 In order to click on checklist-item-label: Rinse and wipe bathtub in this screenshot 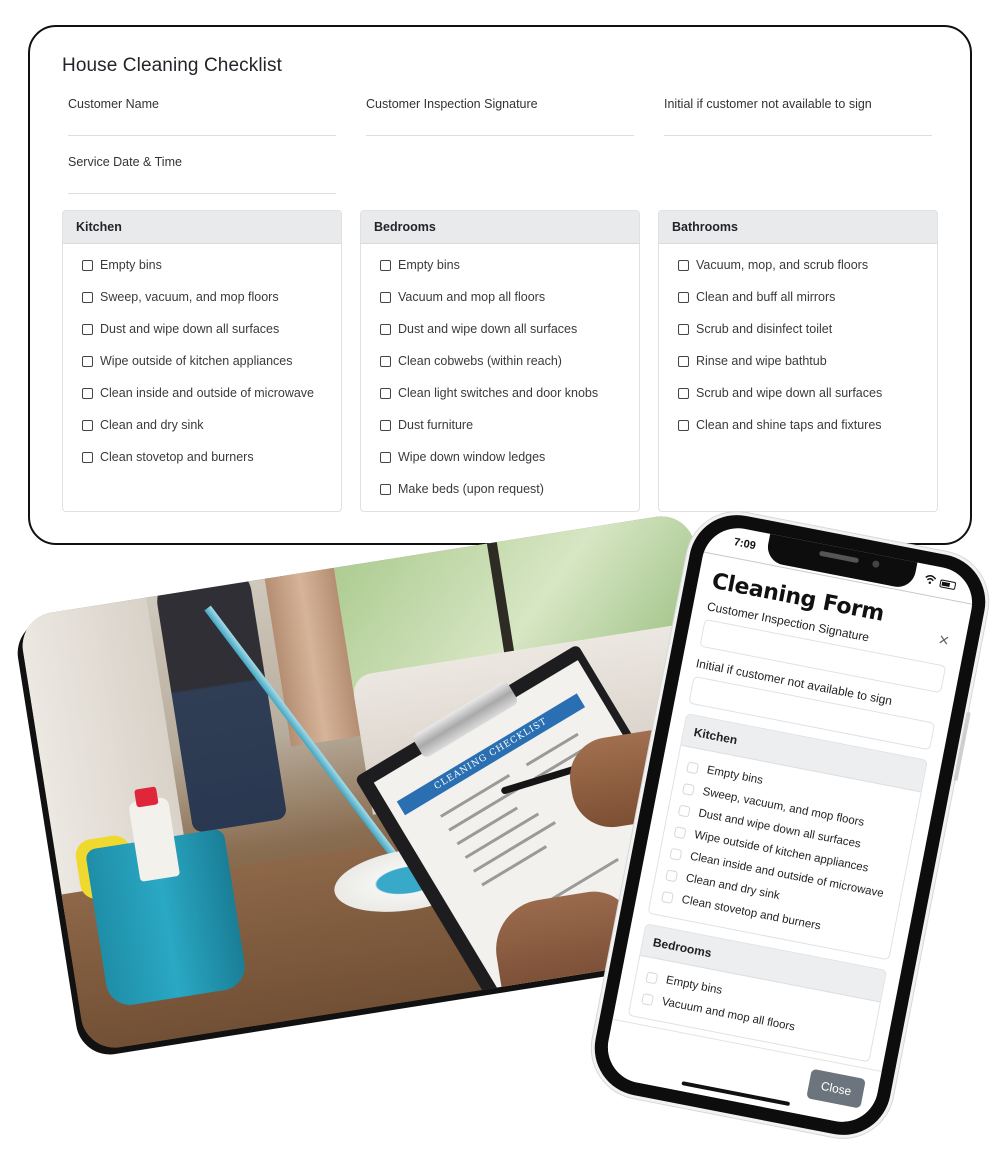, I will do `click(761, 361)`.